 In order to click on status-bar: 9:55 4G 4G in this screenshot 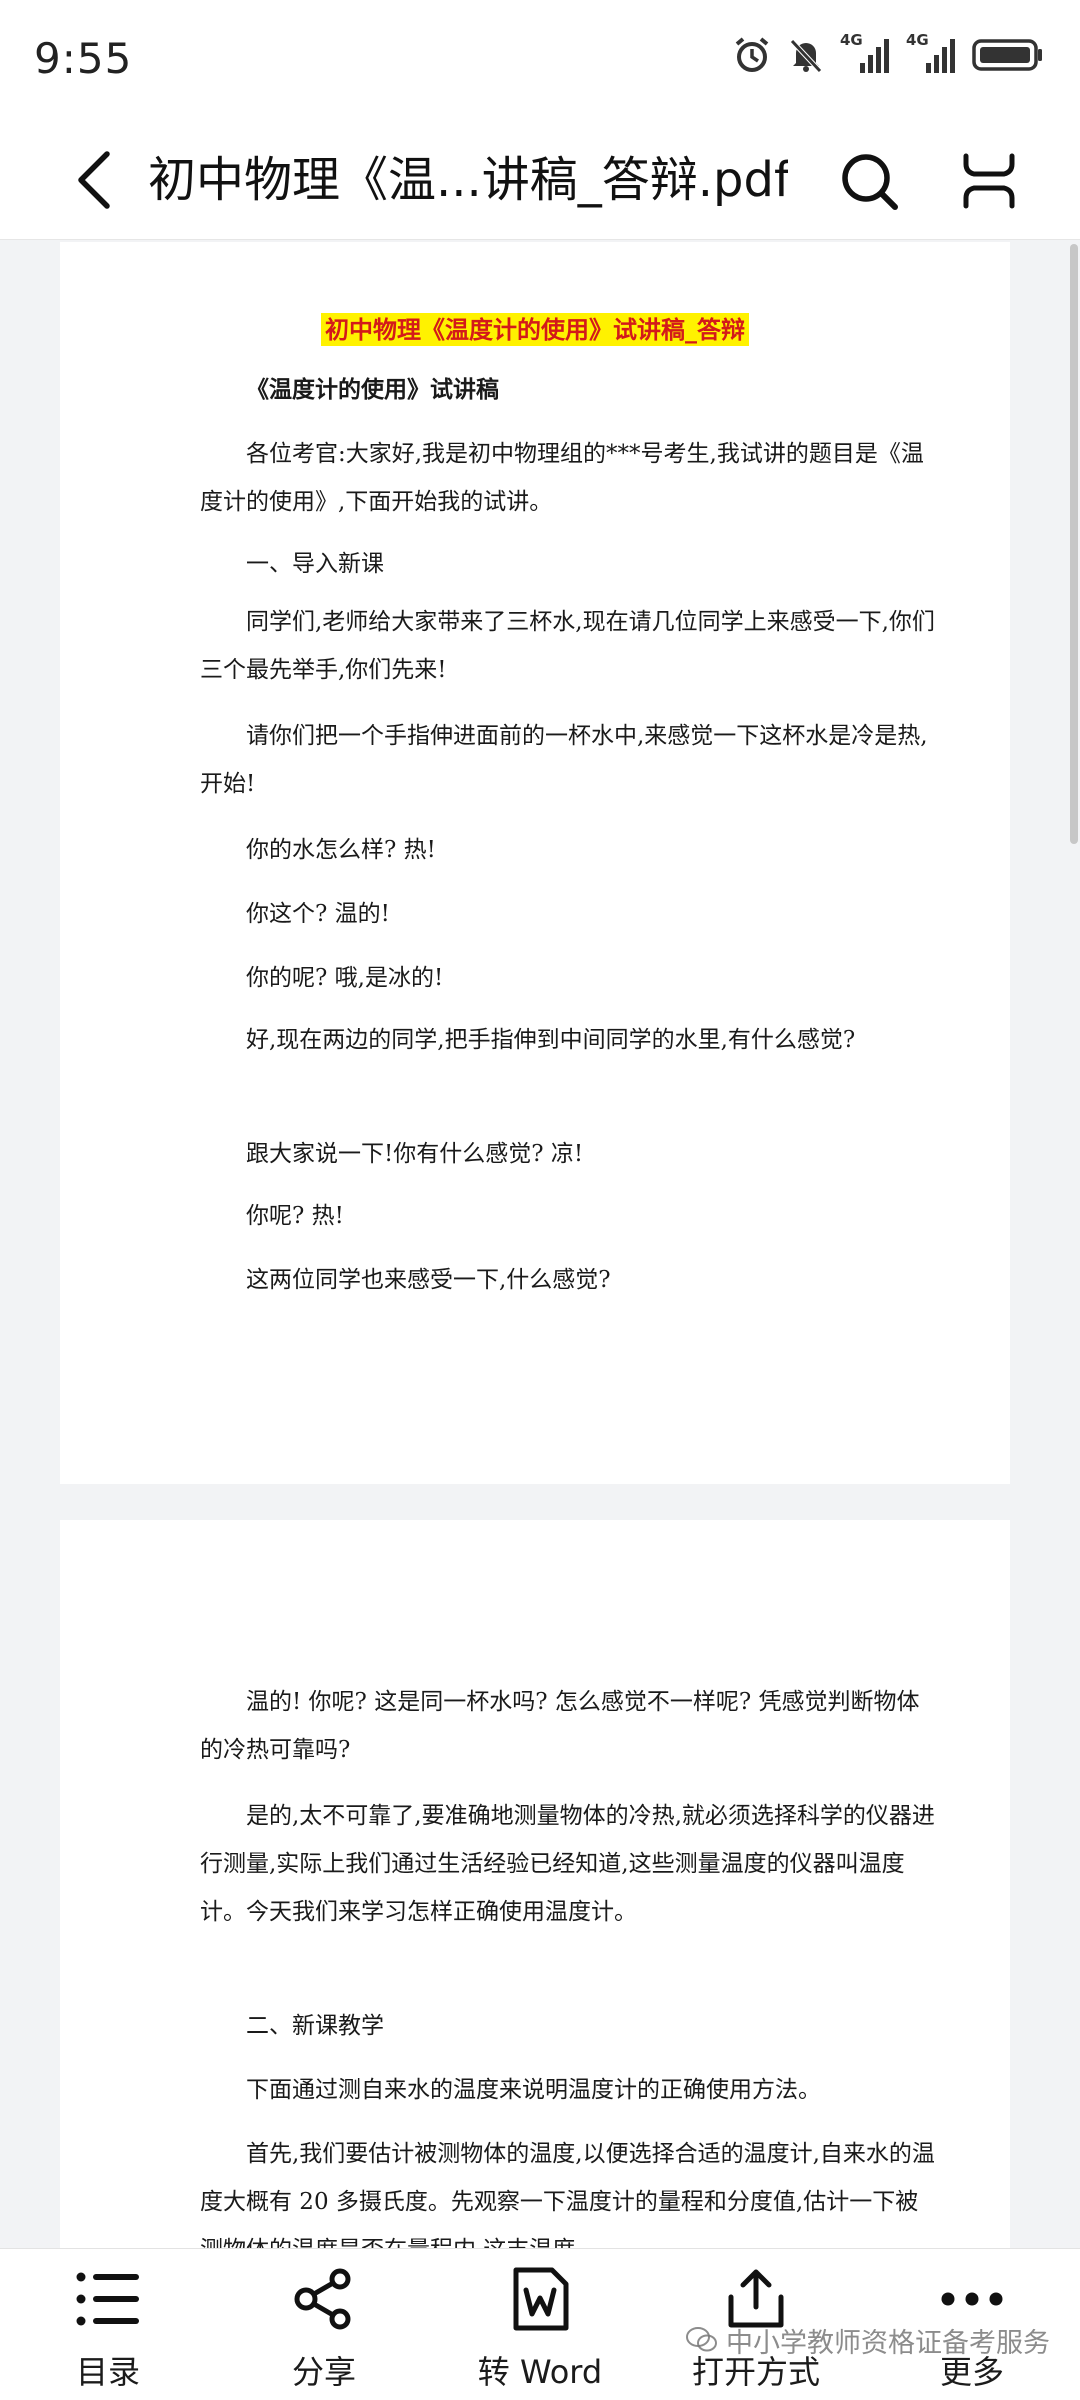, I will do `click(540, 60)`.